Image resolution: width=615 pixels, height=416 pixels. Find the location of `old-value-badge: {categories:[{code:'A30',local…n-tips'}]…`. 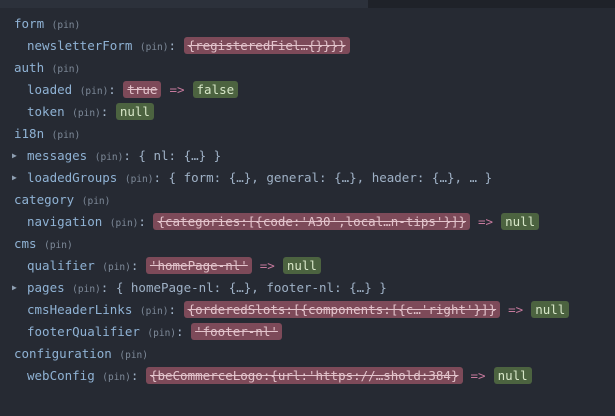

old-value-badge: {categories:[{code:'A30',local…n-tips'}]… is located at coordinates (312, 221).